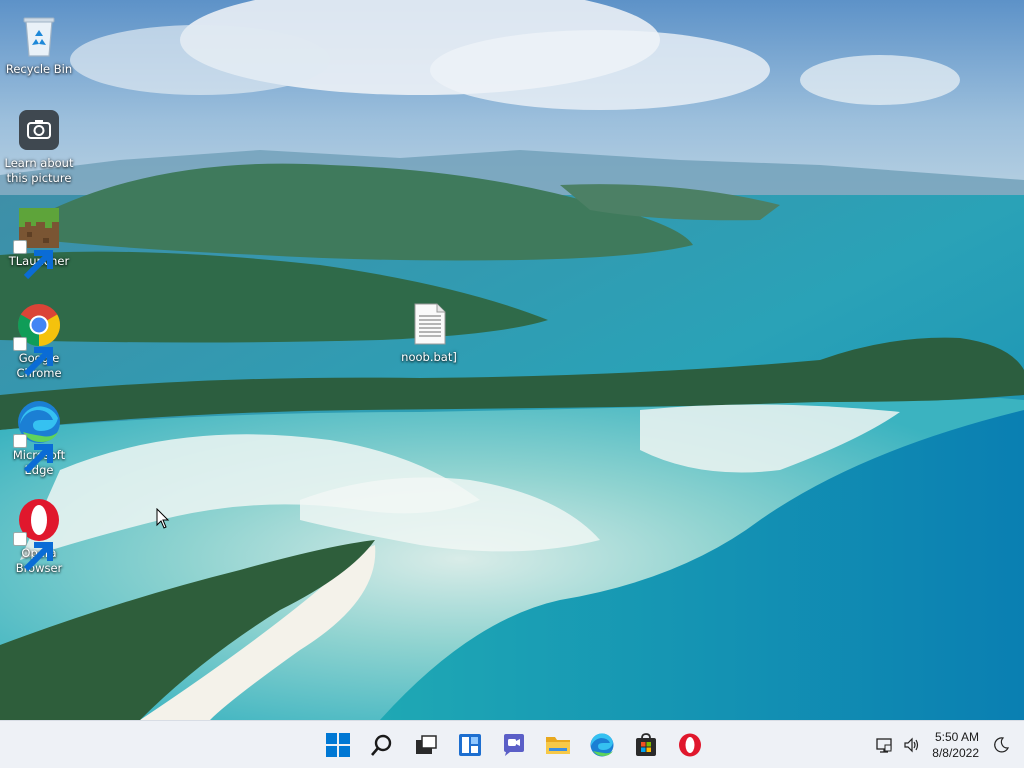 The width and height of the screenshot is (1024, 769). I want to click on task-view-button, so click(426, 745).